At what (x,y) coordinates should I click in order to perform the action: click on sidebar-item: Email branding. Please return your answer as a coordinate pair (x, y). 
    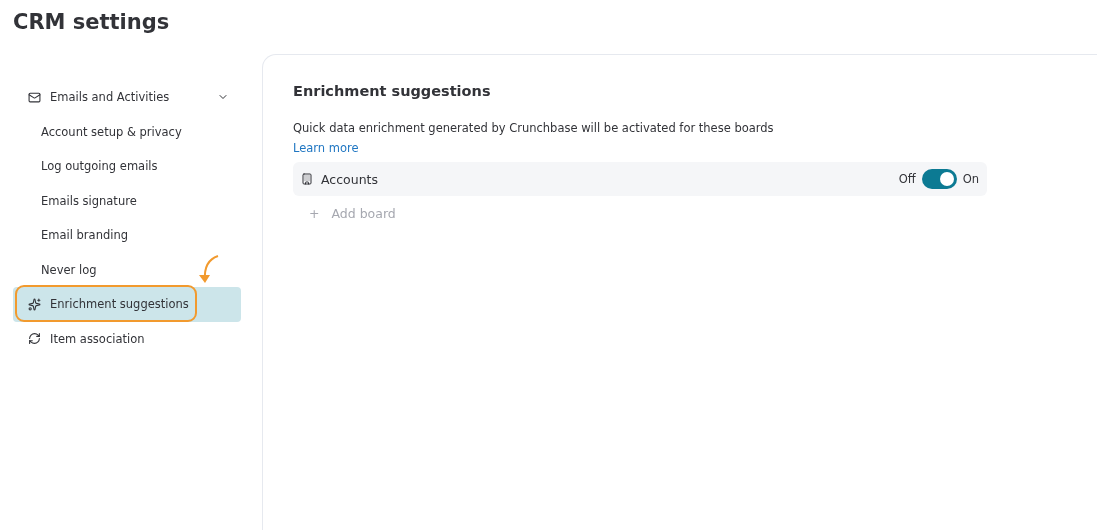
    Looking at the image, I should click on (127, 235).